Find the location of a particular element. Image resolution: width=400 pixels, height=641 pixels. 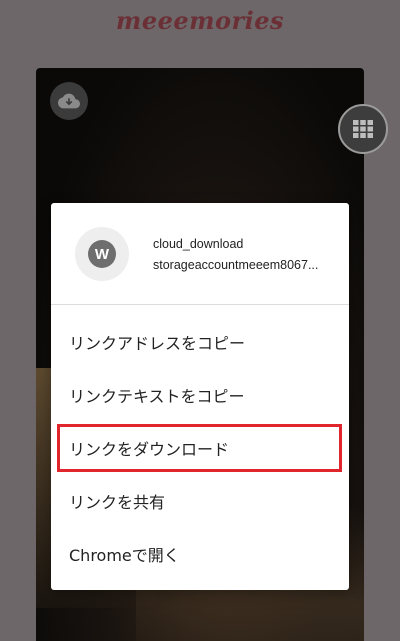

menu-item-share-link: リンクを共有 is located at coordinates (200, 501).